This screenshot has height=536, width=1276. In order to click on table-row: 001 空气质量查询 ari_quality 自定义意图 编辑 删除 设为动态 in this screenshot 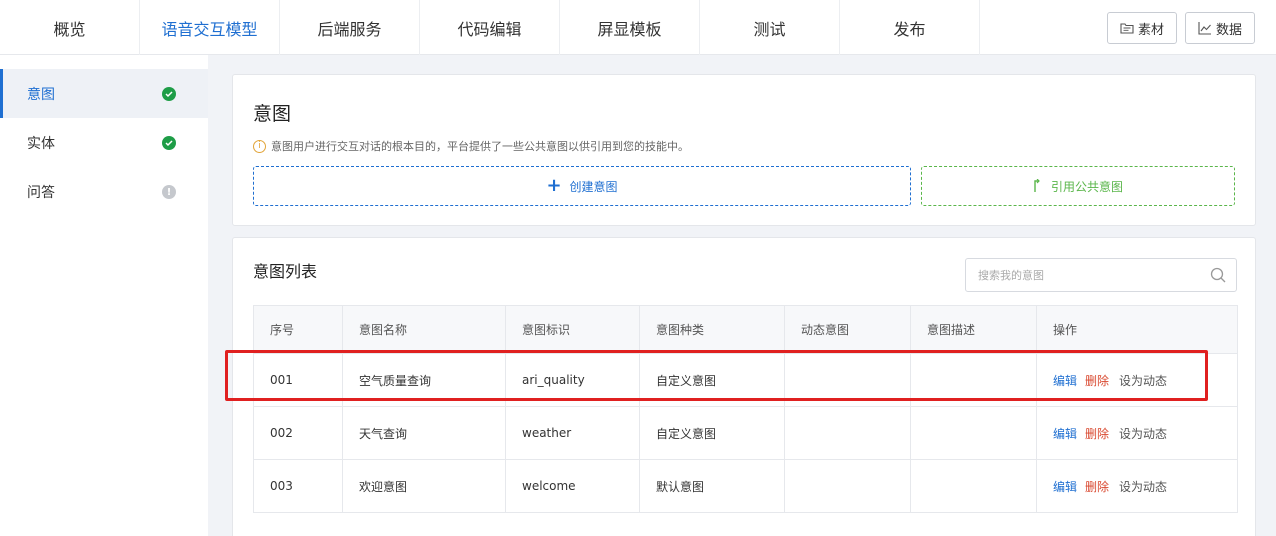, I will do `click(745, 380)`.